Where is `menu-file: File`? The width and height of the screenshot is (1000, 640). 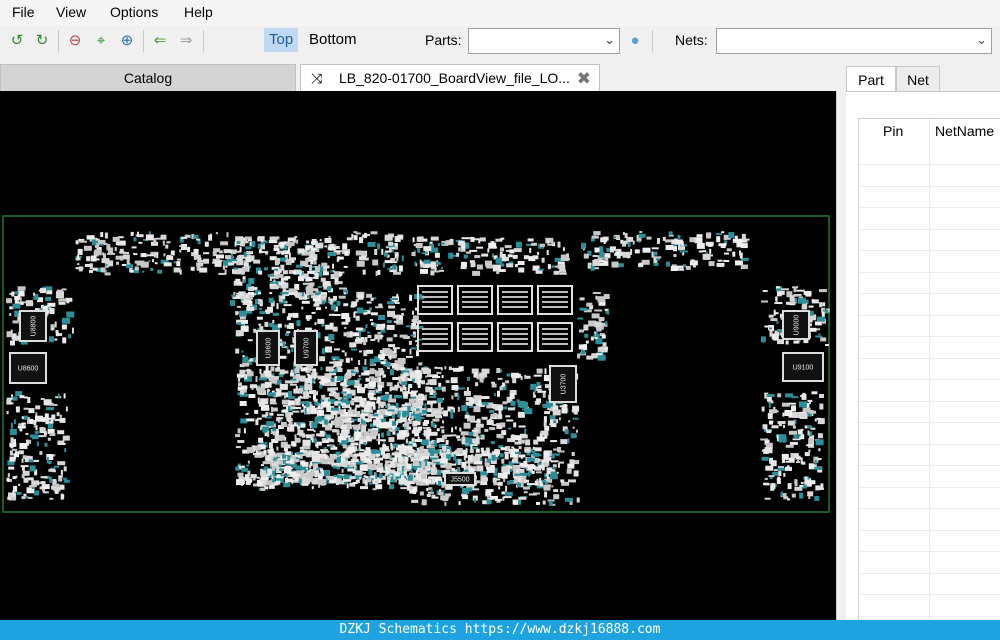 menu-file: File is located at coordinates (23, 12).